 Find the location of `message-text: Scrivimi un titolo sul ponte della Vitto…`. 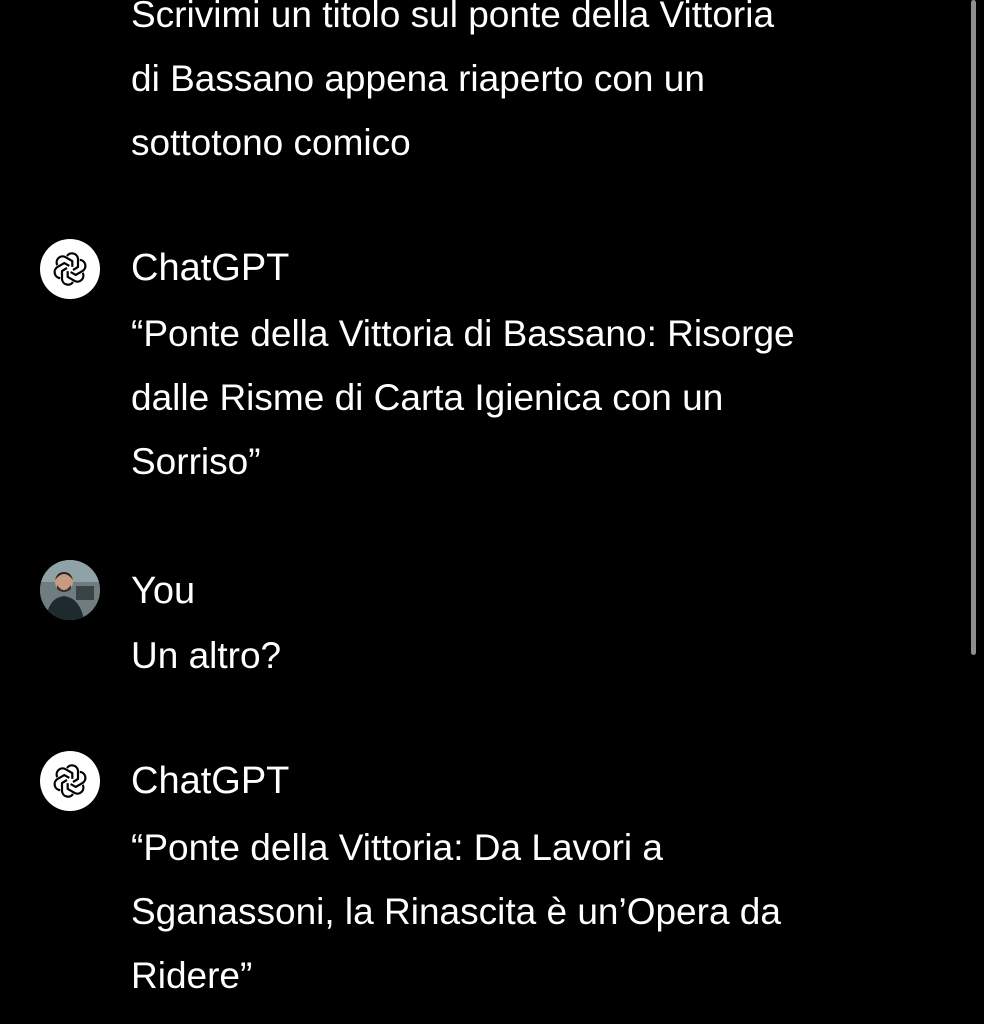

message-text: Scrivimi un titolo sul ponte della Vitto… is located at coordinates (531, 87).